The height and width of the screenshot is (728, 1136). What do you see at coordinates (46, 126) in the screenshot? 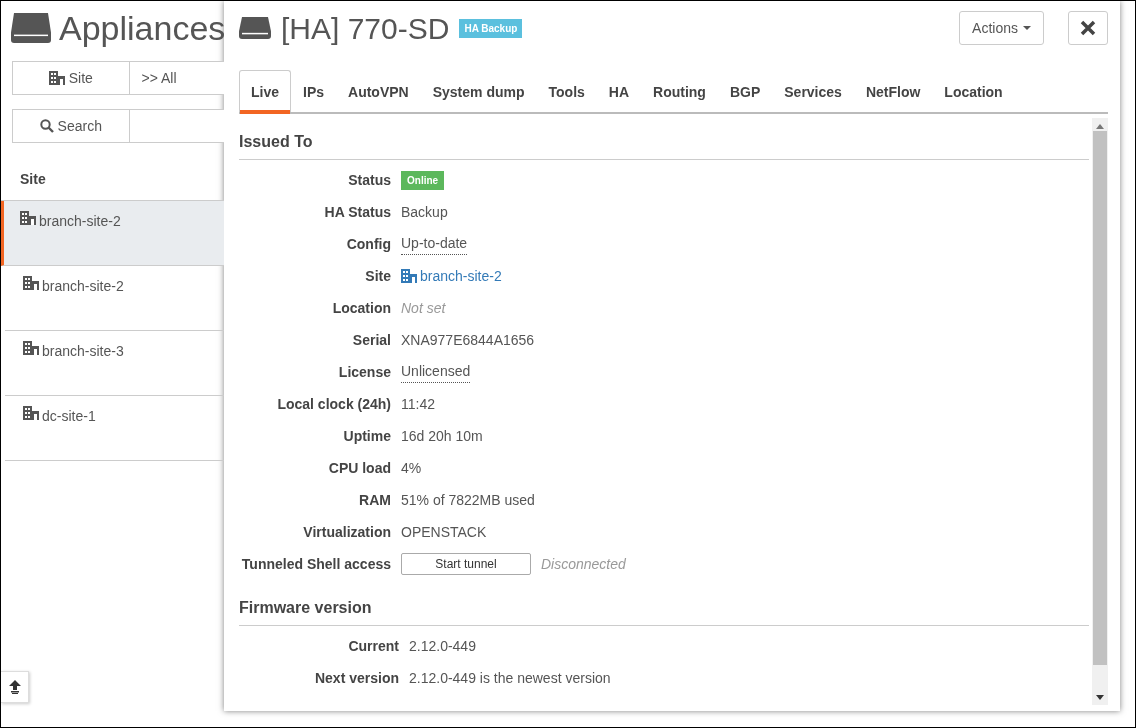
I see `search-icon` at bounding box center [46, 126].